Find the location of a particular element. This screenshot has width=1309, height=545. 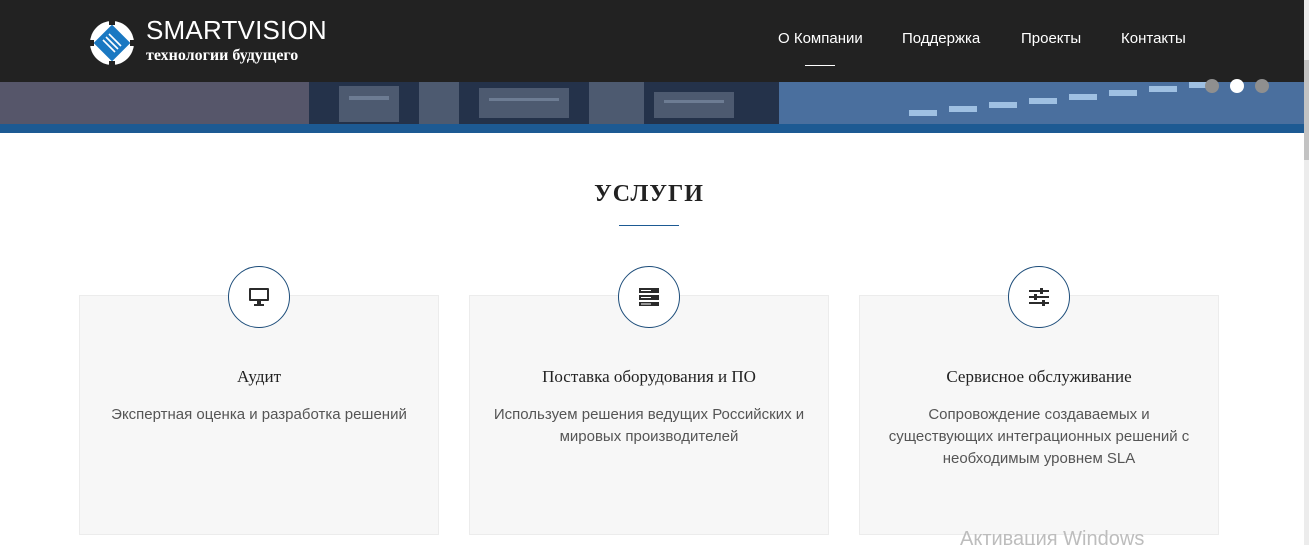

hero-slider-image is located at coordinates (652, 103).